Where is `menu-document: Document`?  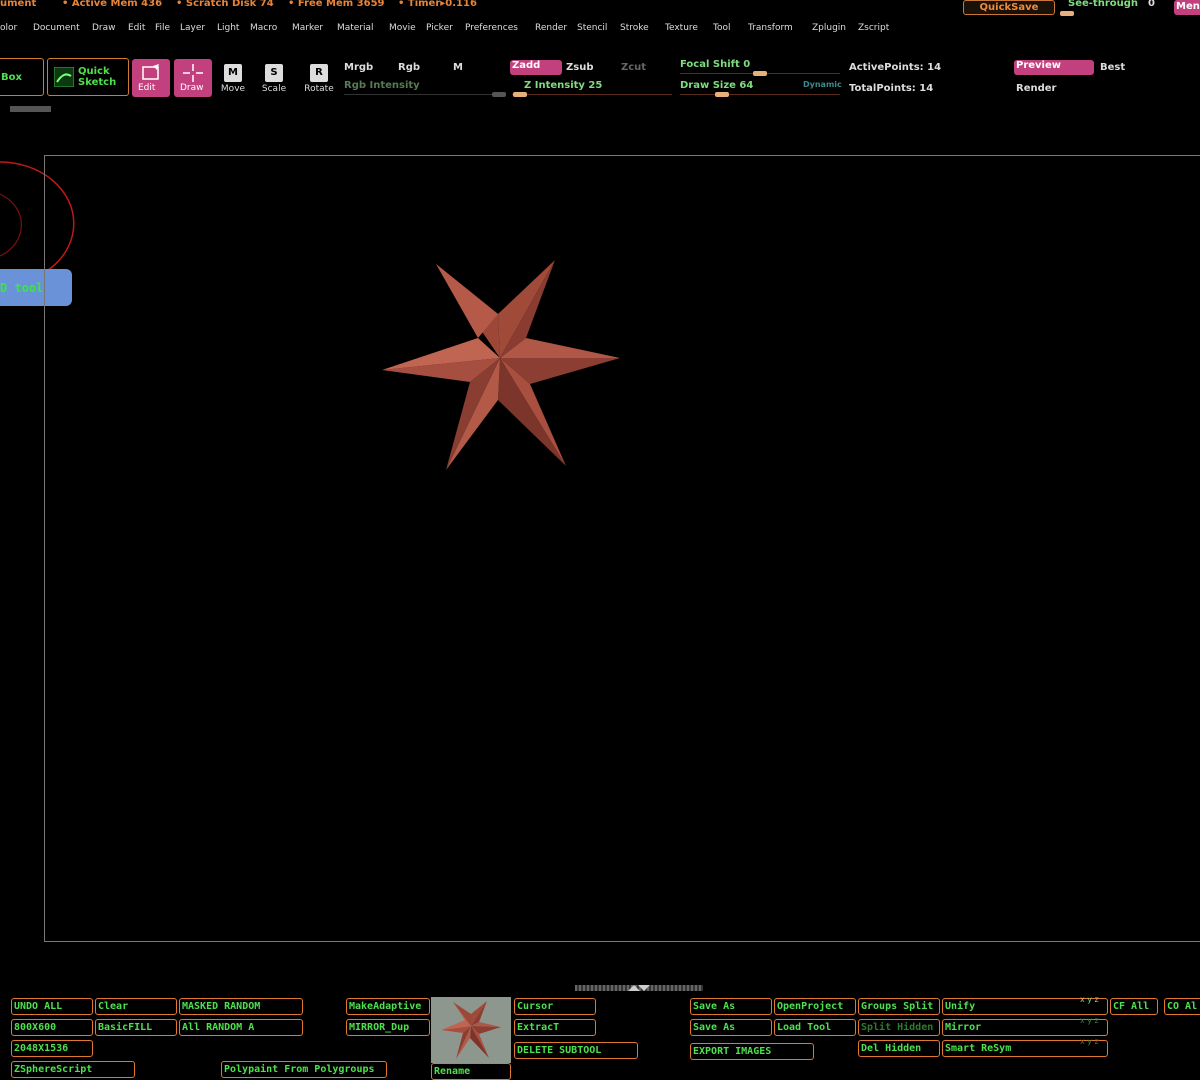 menu-document: Document is located at coordinates (56, 28).